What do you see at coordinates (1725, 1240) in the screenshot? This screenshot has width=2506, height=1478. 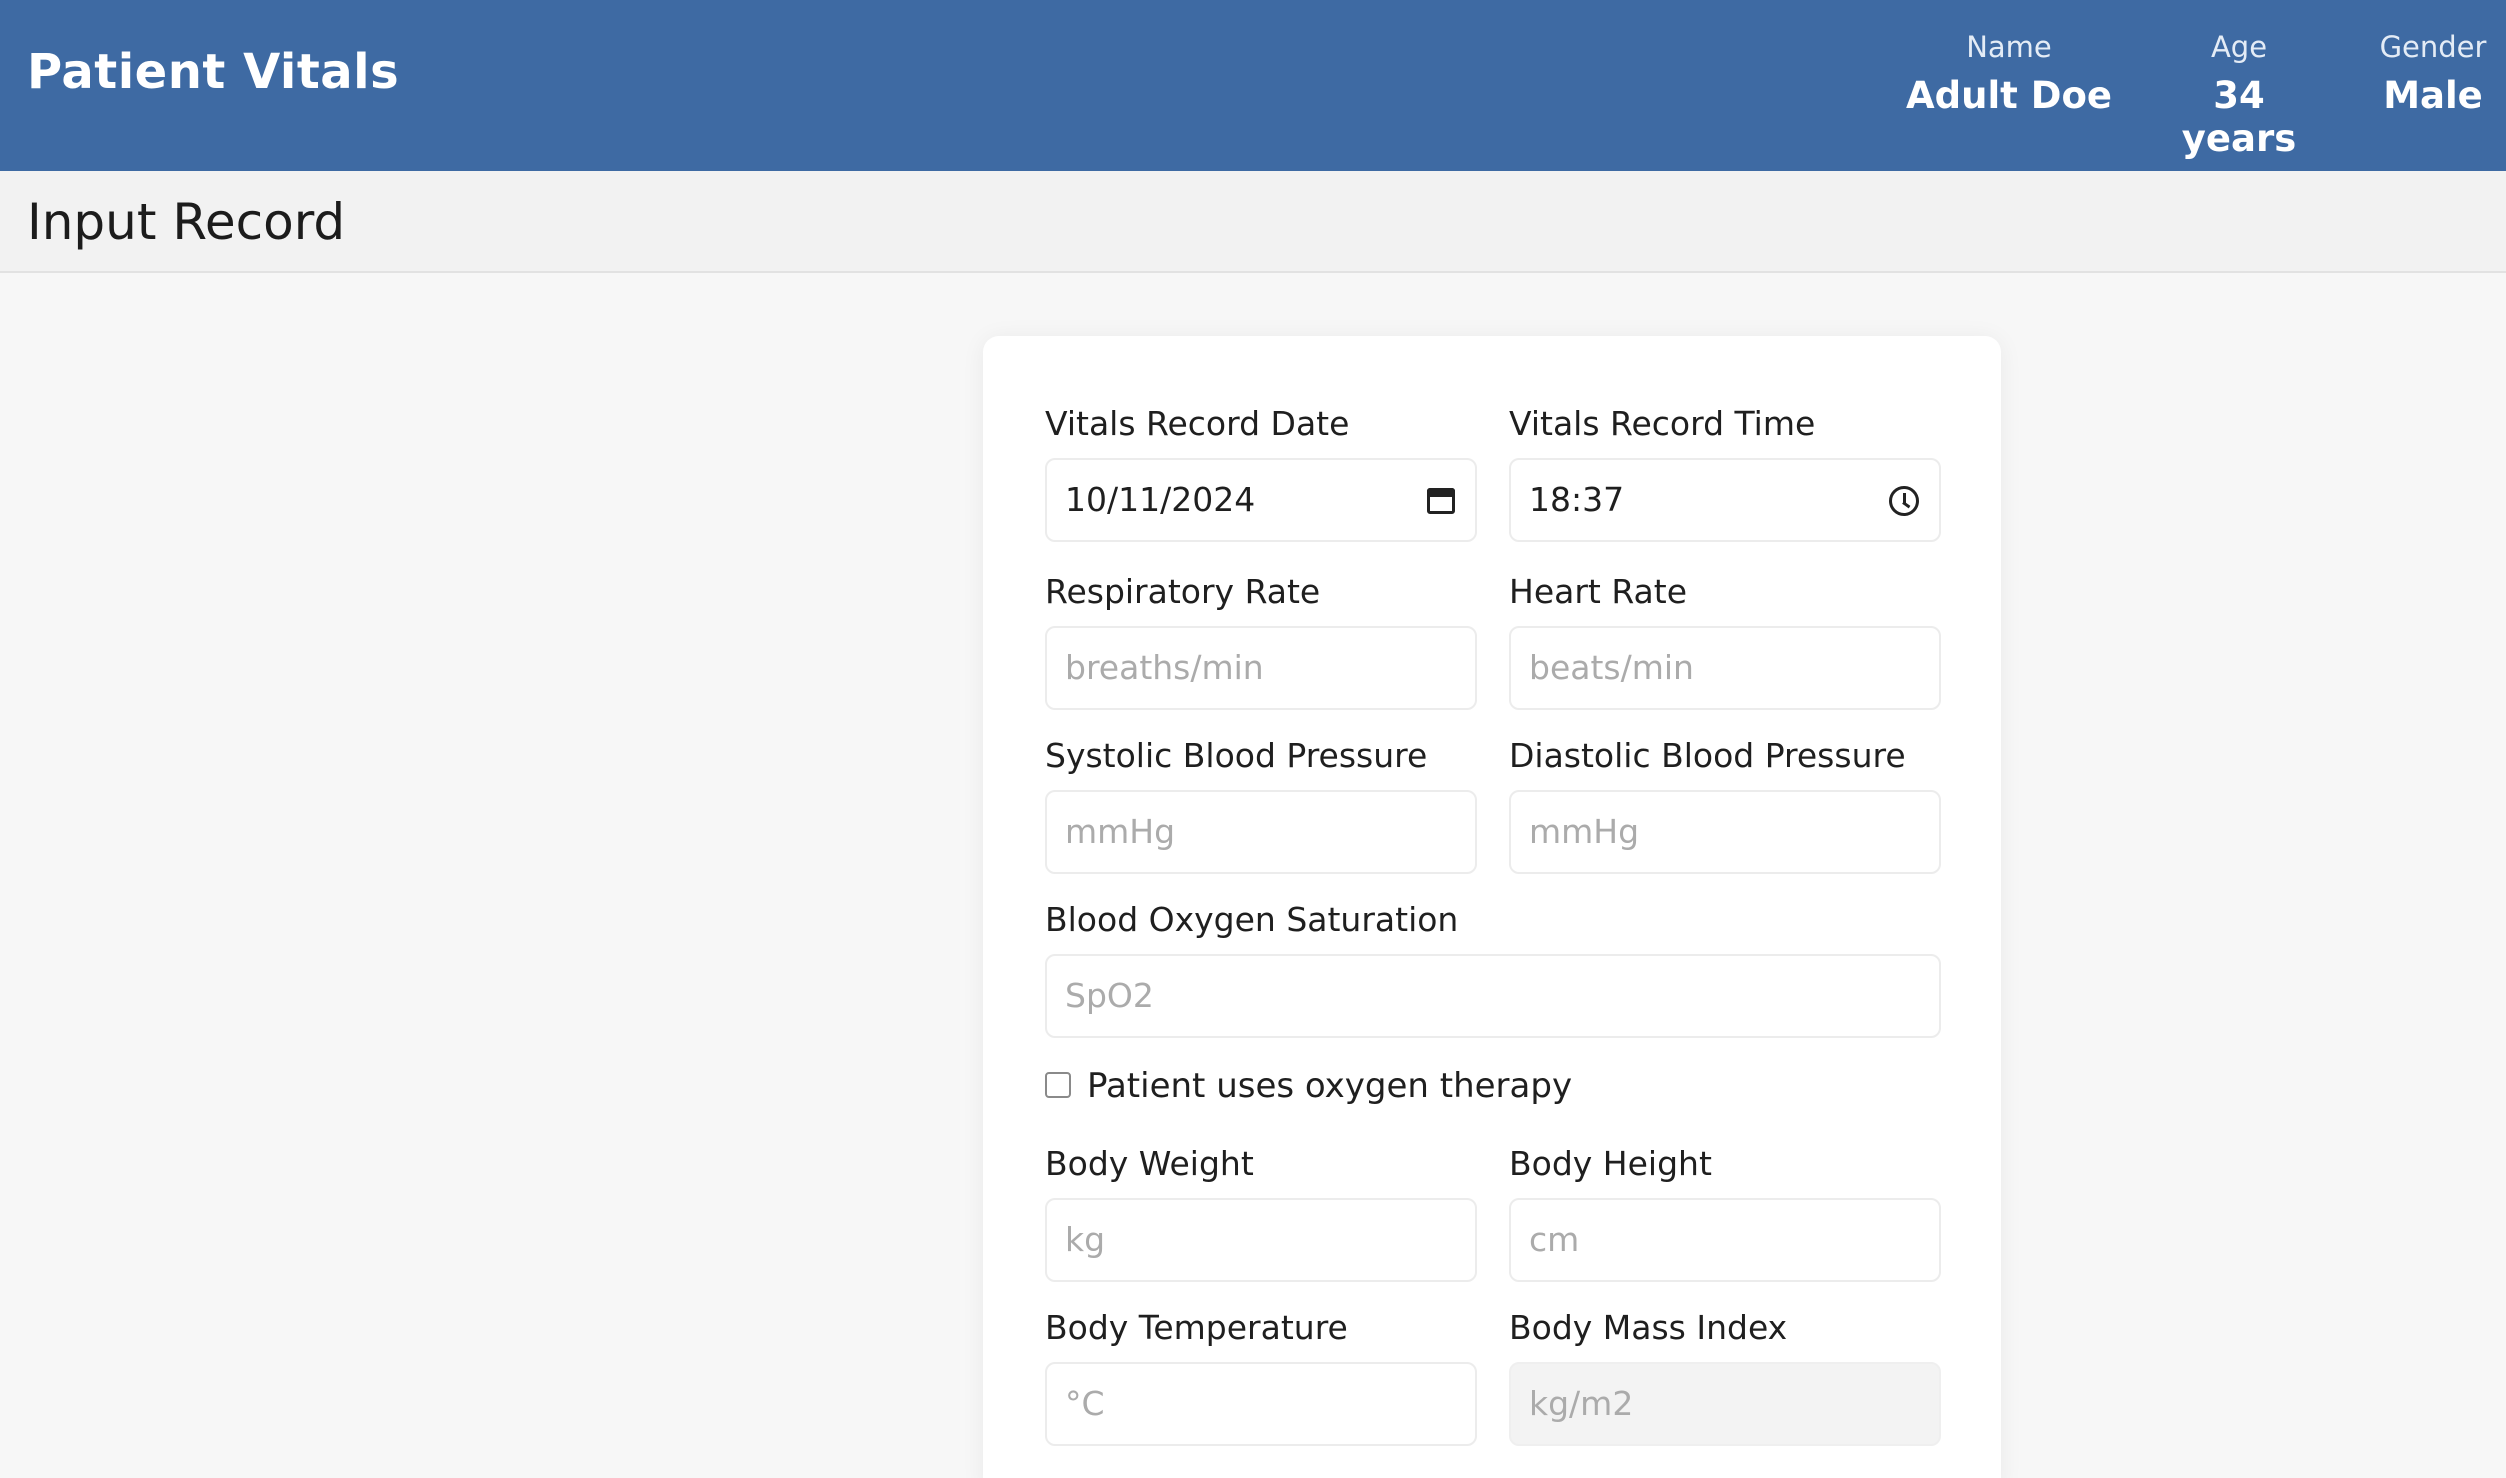 I see `body-height-input: cm` at bounding box center [1725, 1240].